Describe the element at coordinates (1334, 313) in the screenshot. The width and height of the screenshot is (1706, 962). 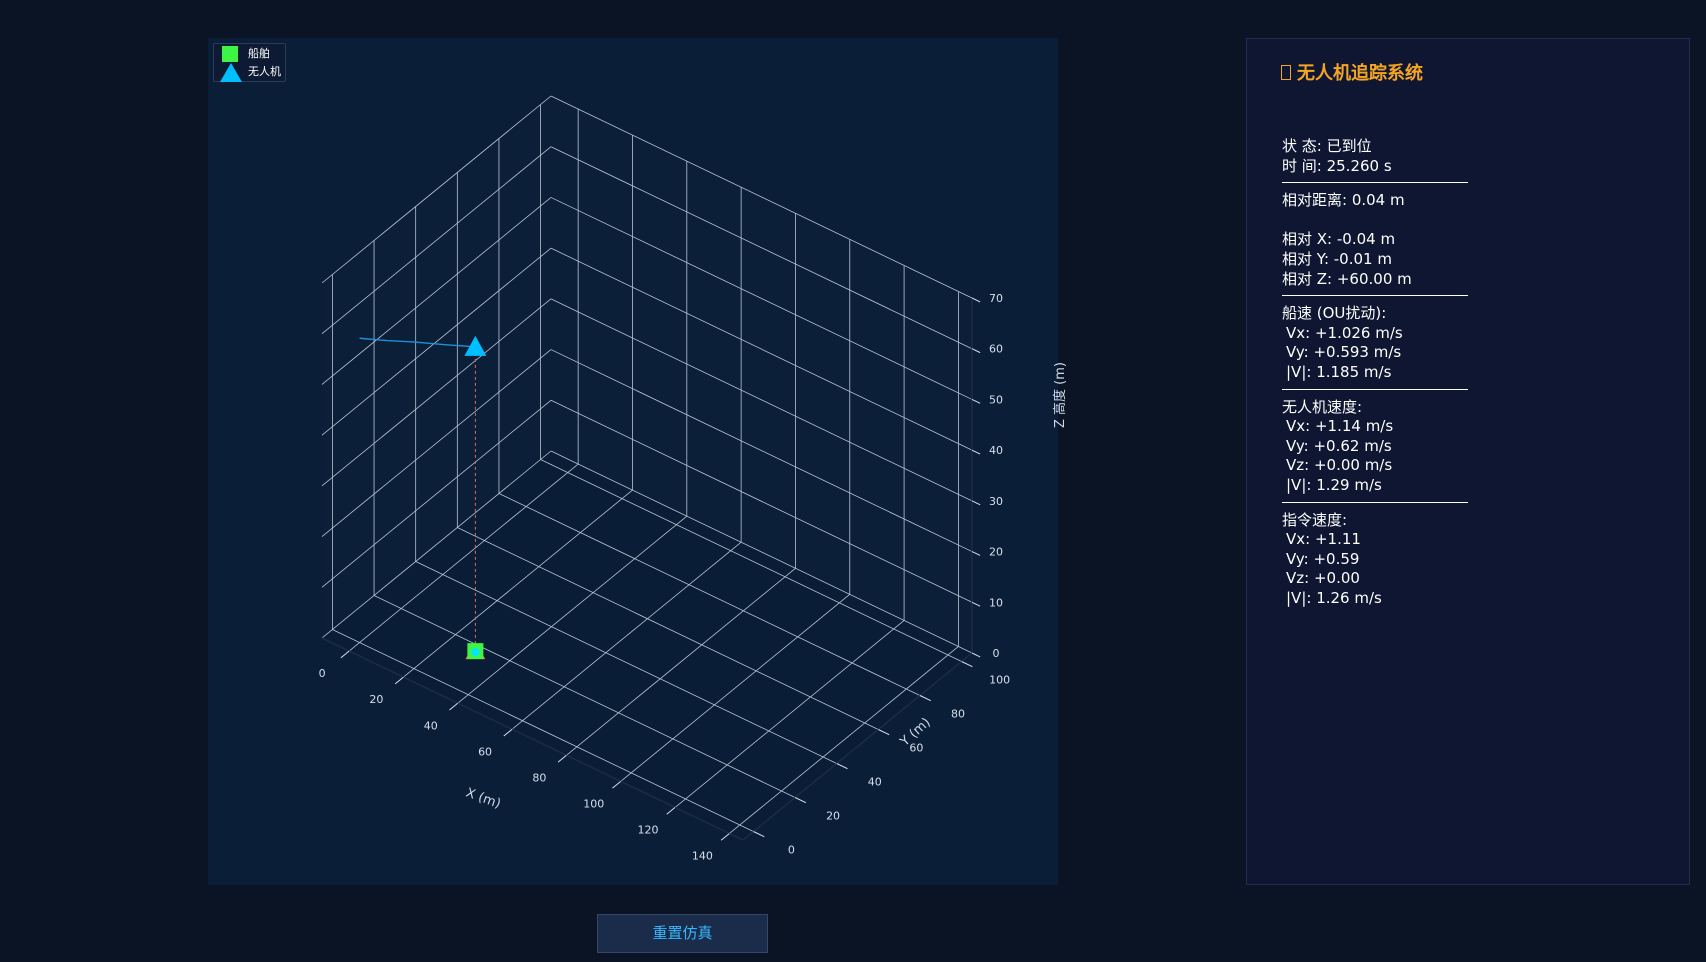
I see `ship-speed-header: 船速 (OU扰动):` at that location.